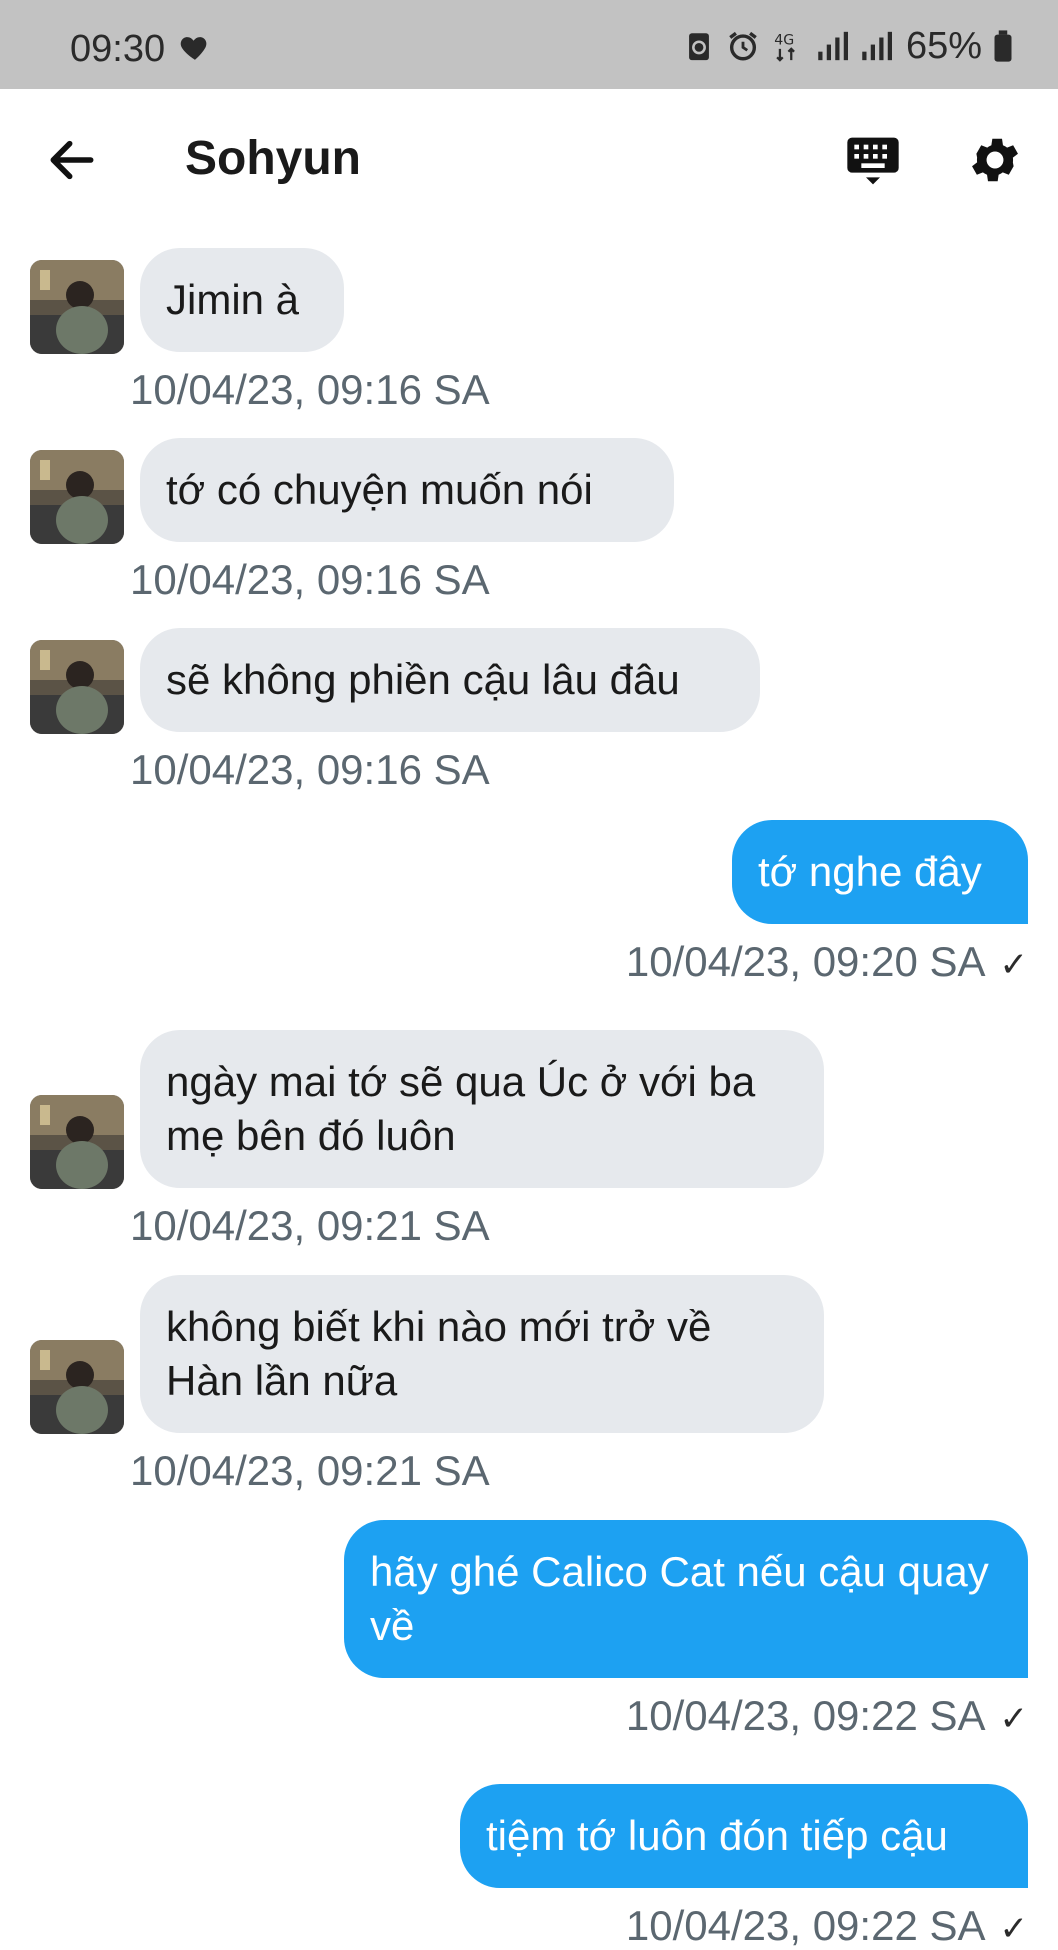 This screenshot has width=1058, height=1950. Describe the element at coordinates (423, 679) in the screenshot. I see `message-text: sẽ không phiền cậu lâu đâu` at that location.